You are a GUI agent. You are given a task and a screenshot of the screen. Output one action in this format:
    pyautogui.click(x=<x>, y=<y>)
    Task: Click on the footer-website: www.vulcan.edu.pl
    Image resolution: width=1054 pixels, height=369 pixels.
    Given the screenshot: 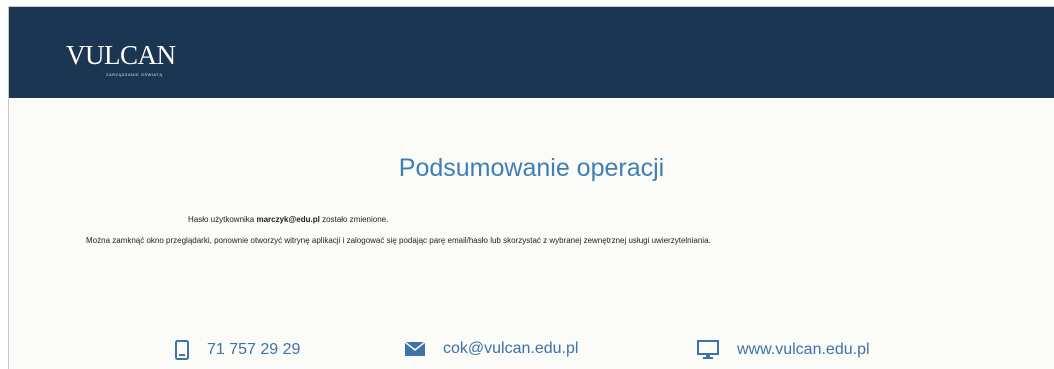 What is the action you would take?
    pyautogui.click(x=783, y=349)
    